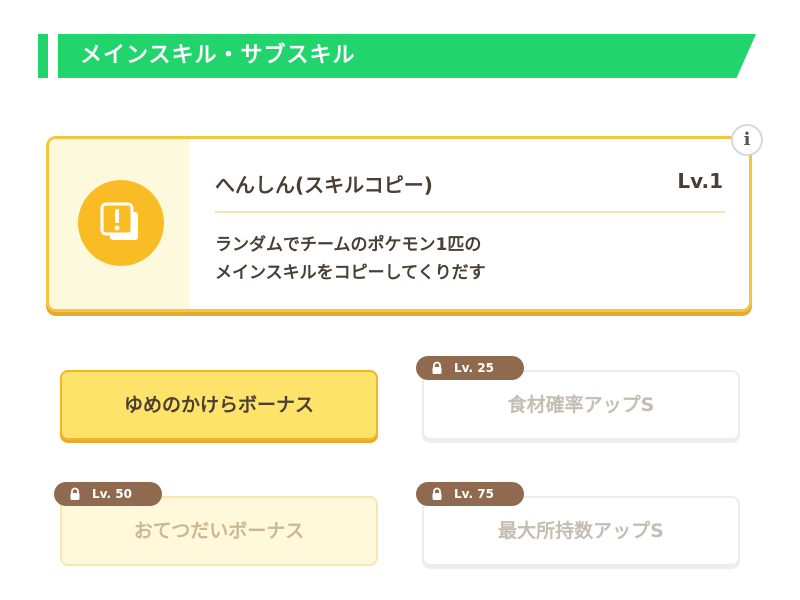 The height and width of the screenshot is (600, 800). Describe the element at coordinates (350, 273) in the screenshot. I see `description-line-2: メインスキルをコピーしてくりだす` at that location.